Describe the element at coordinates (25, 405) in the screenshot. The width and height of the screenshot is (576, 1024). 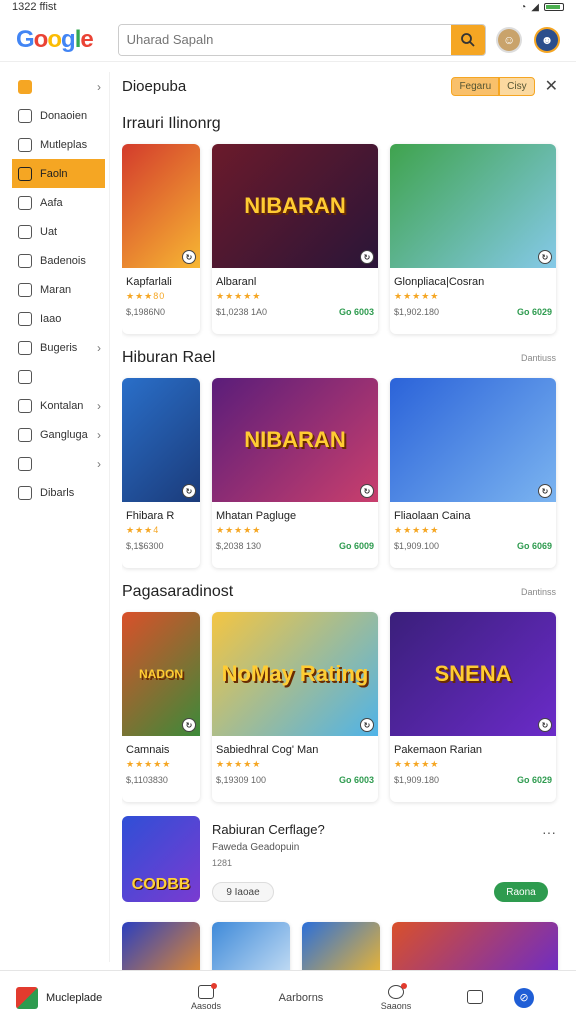
I see `chart-icon` at that location.